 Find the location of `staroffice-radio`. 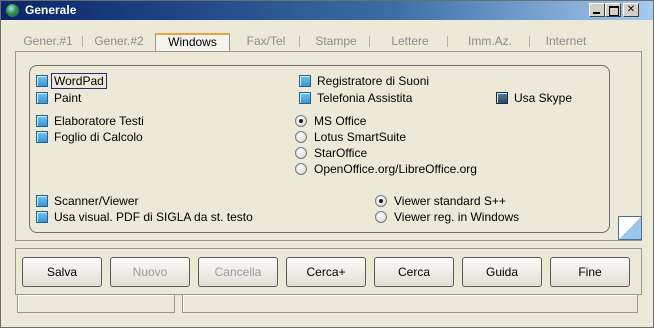

staroffice-radio is located at coordinates (301, 153).